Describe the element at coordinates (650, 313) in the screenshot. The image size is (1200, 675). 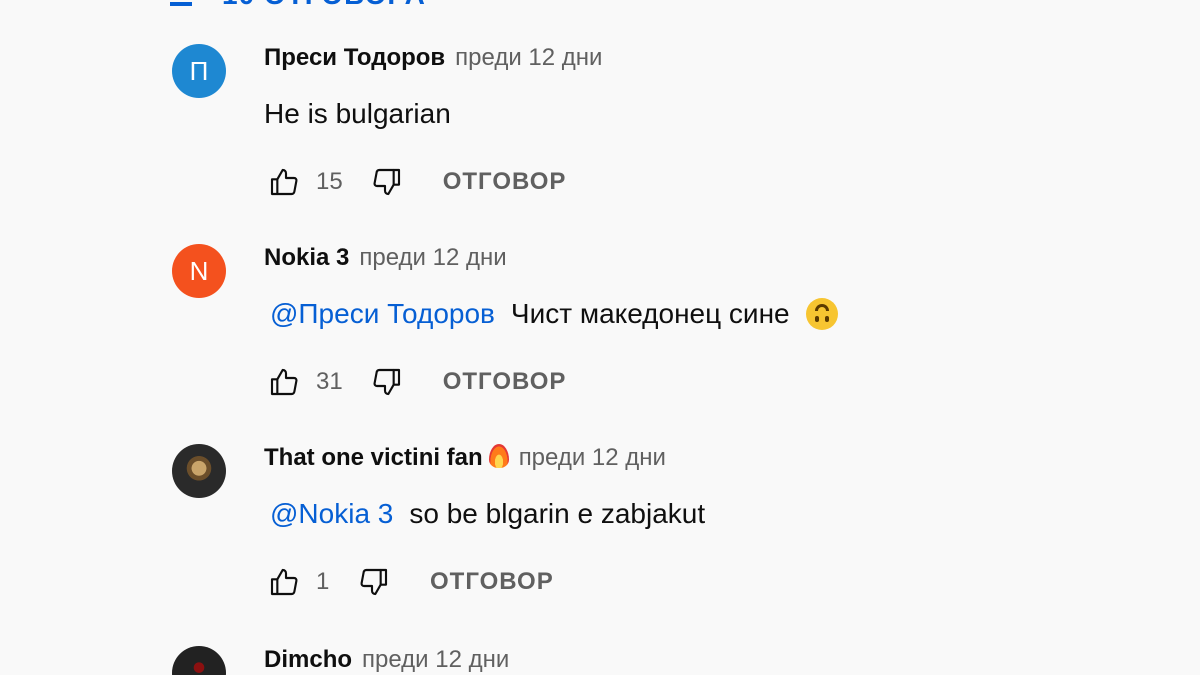
I see `comment-content: Чист македонец сине` at that location.